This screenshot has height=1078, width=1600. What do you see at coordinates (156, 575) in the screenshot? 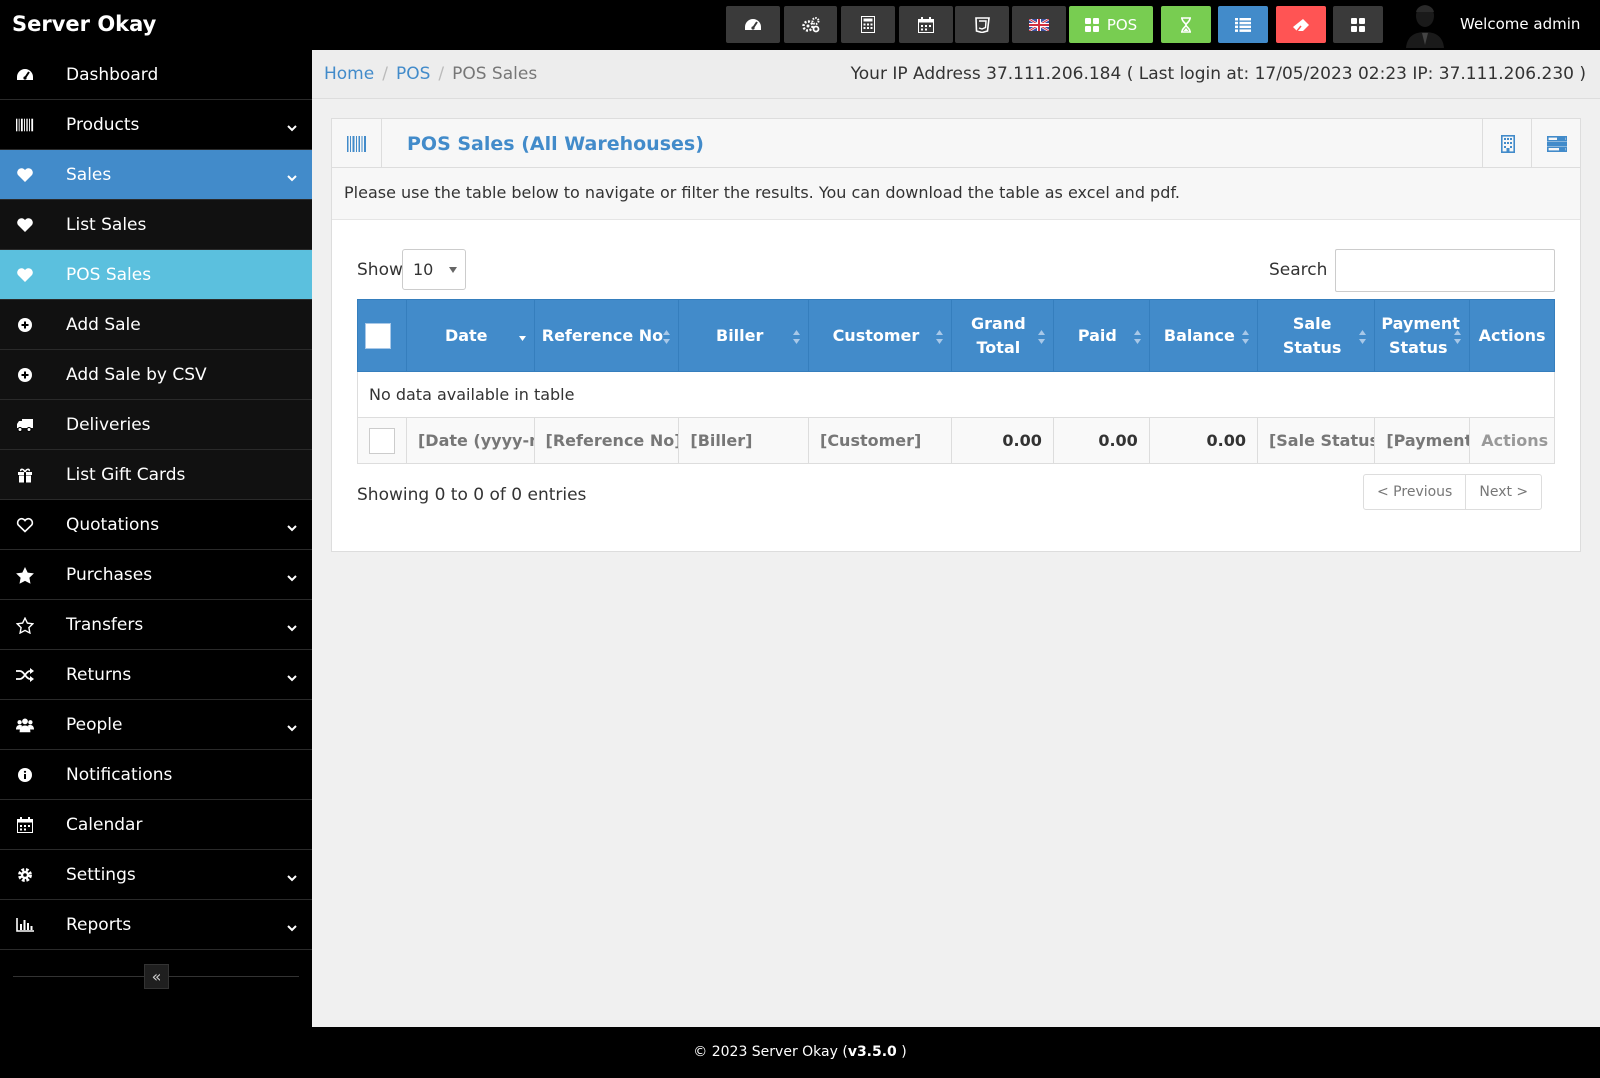
I see `sidebar-item-purchases: Purchases` at bounding box center [156, 575].